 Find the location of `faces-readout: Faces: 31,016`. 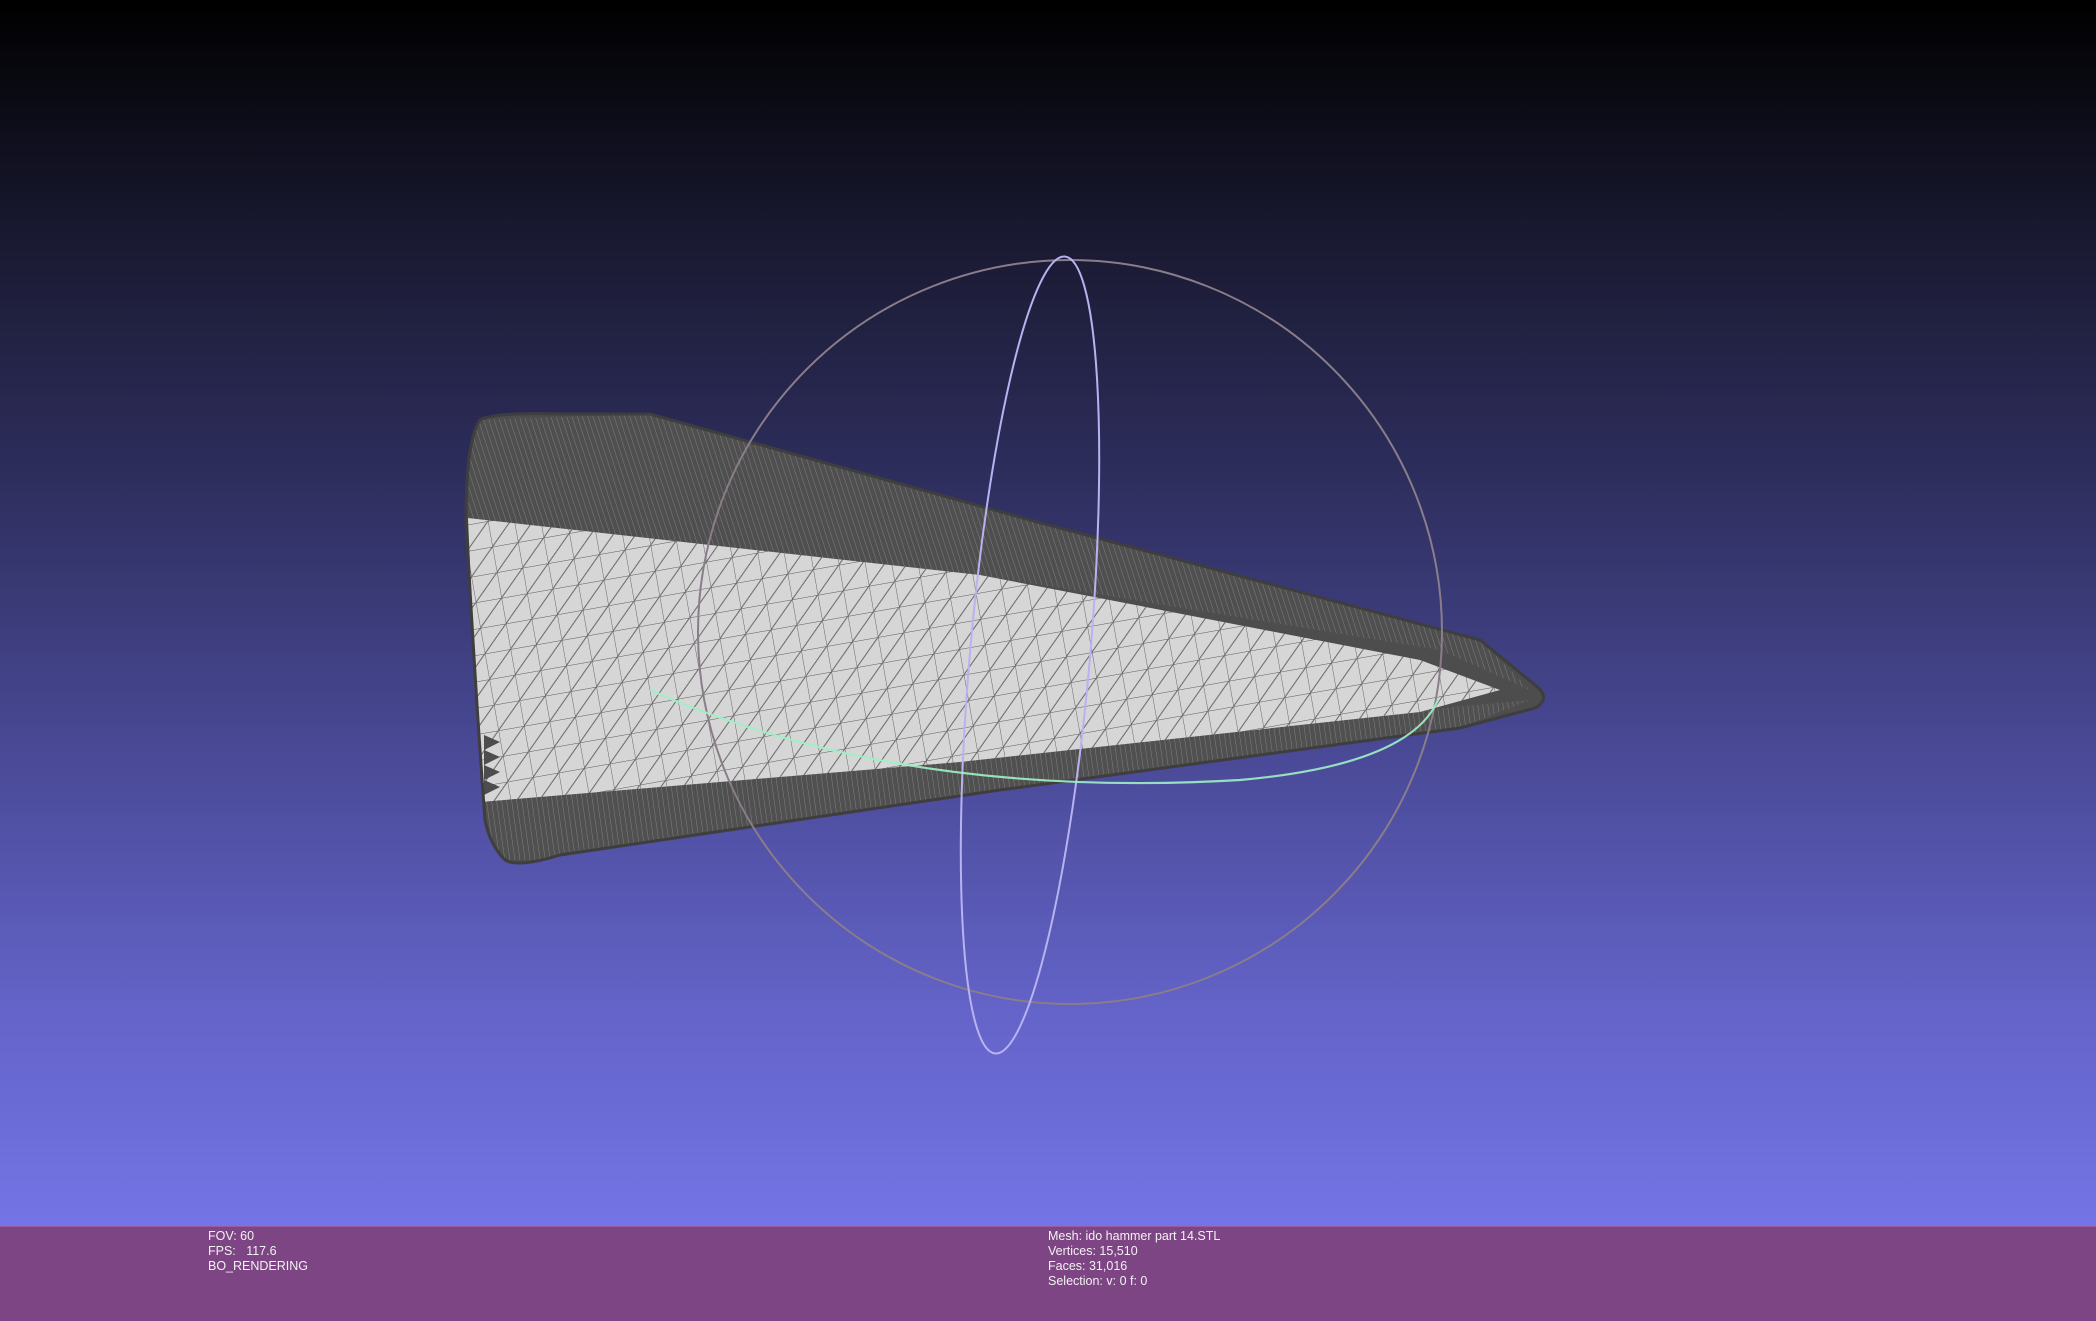

faces-readout: Faces: 31,016 is located at coordinates (1088, 1266).